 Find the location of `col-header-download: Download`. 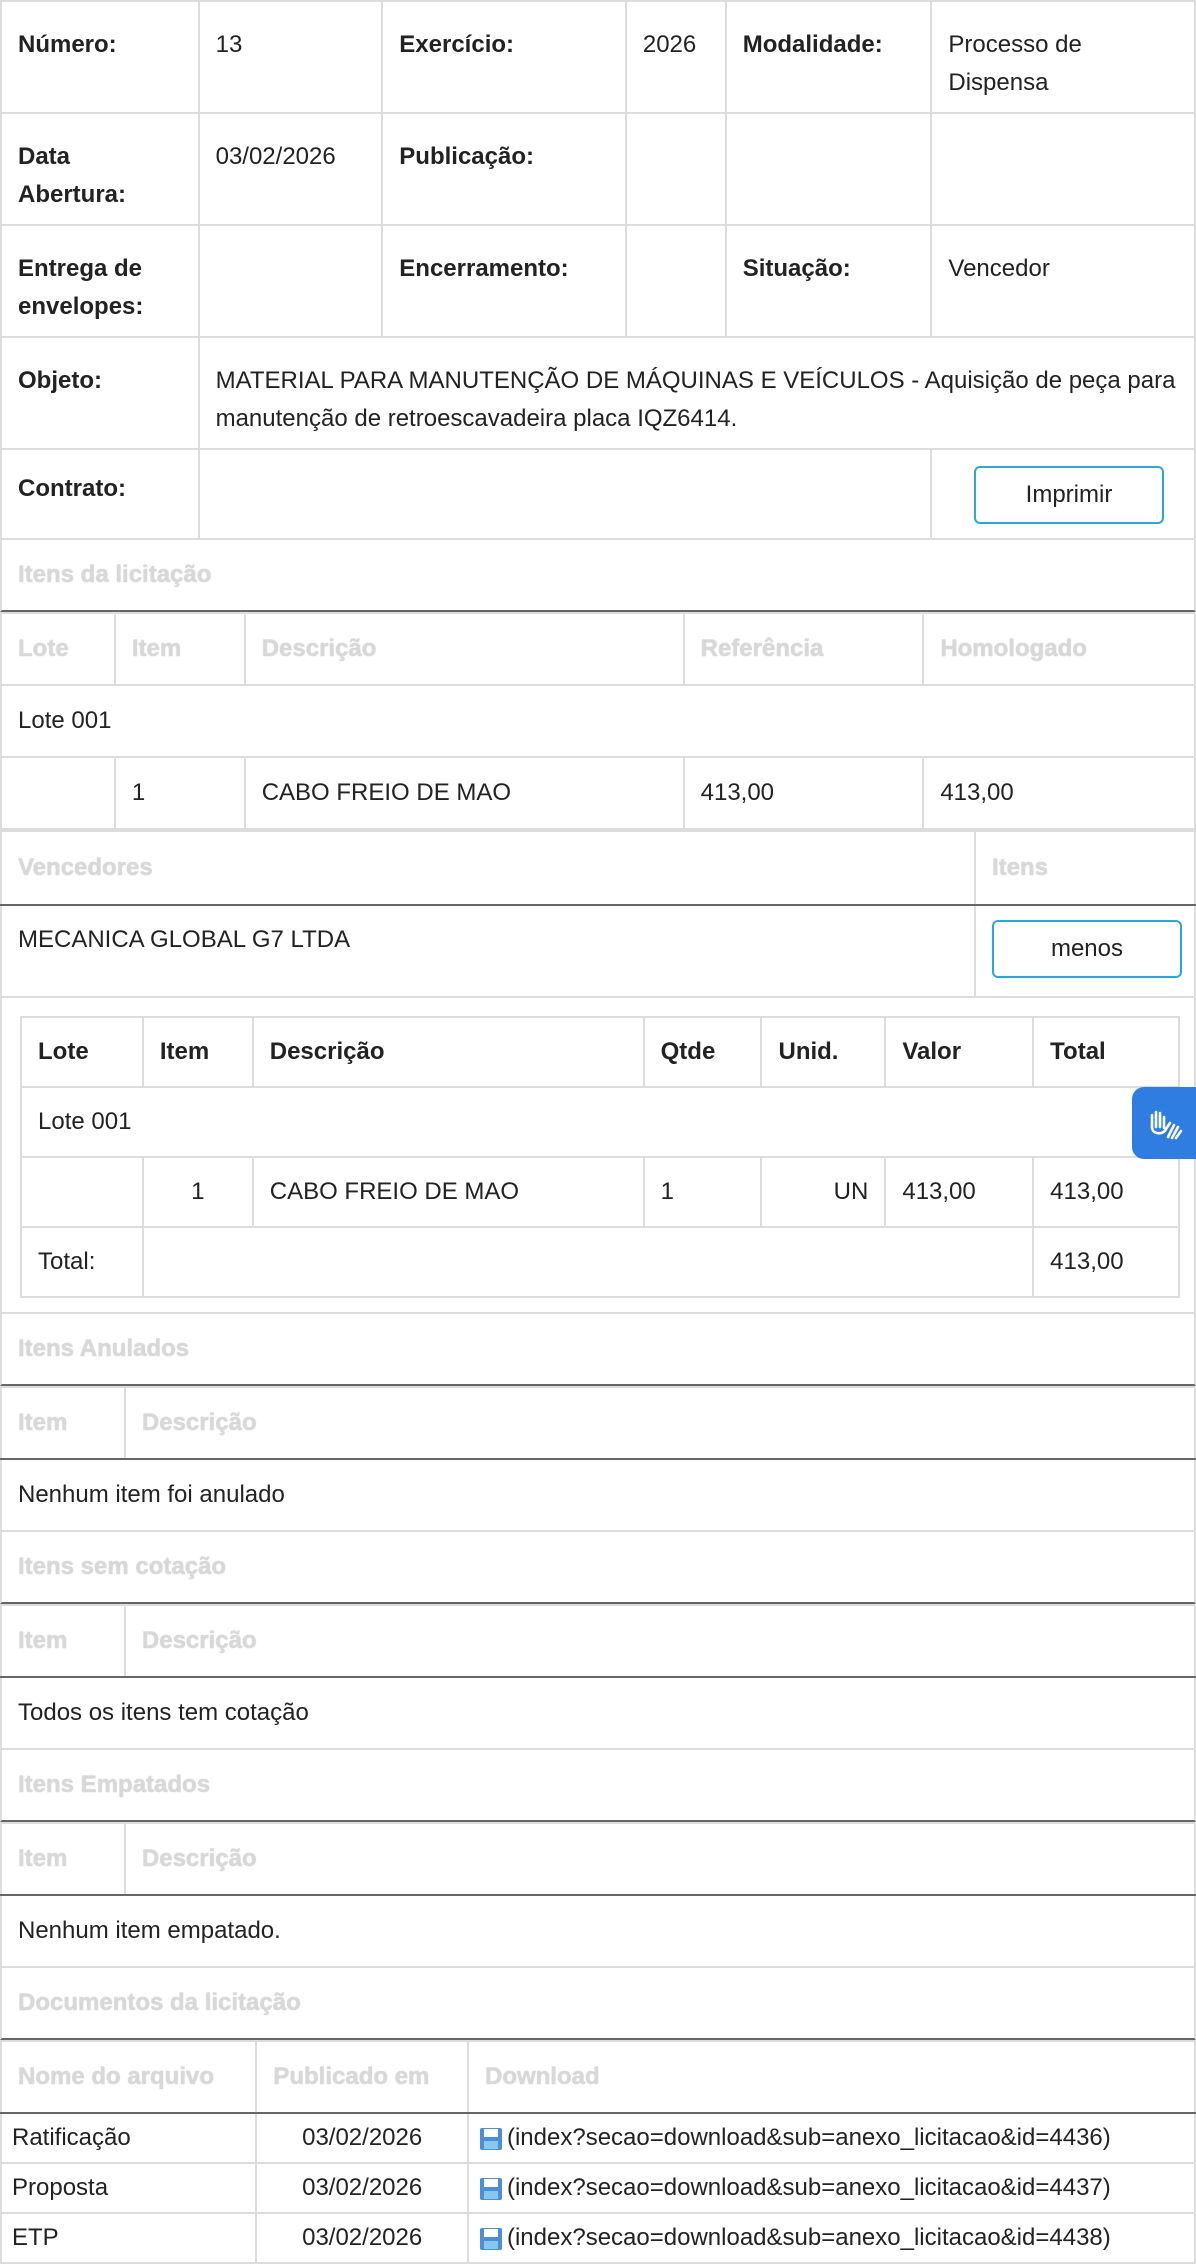

col-header-download: Download is located at coordinates (831, 2077).